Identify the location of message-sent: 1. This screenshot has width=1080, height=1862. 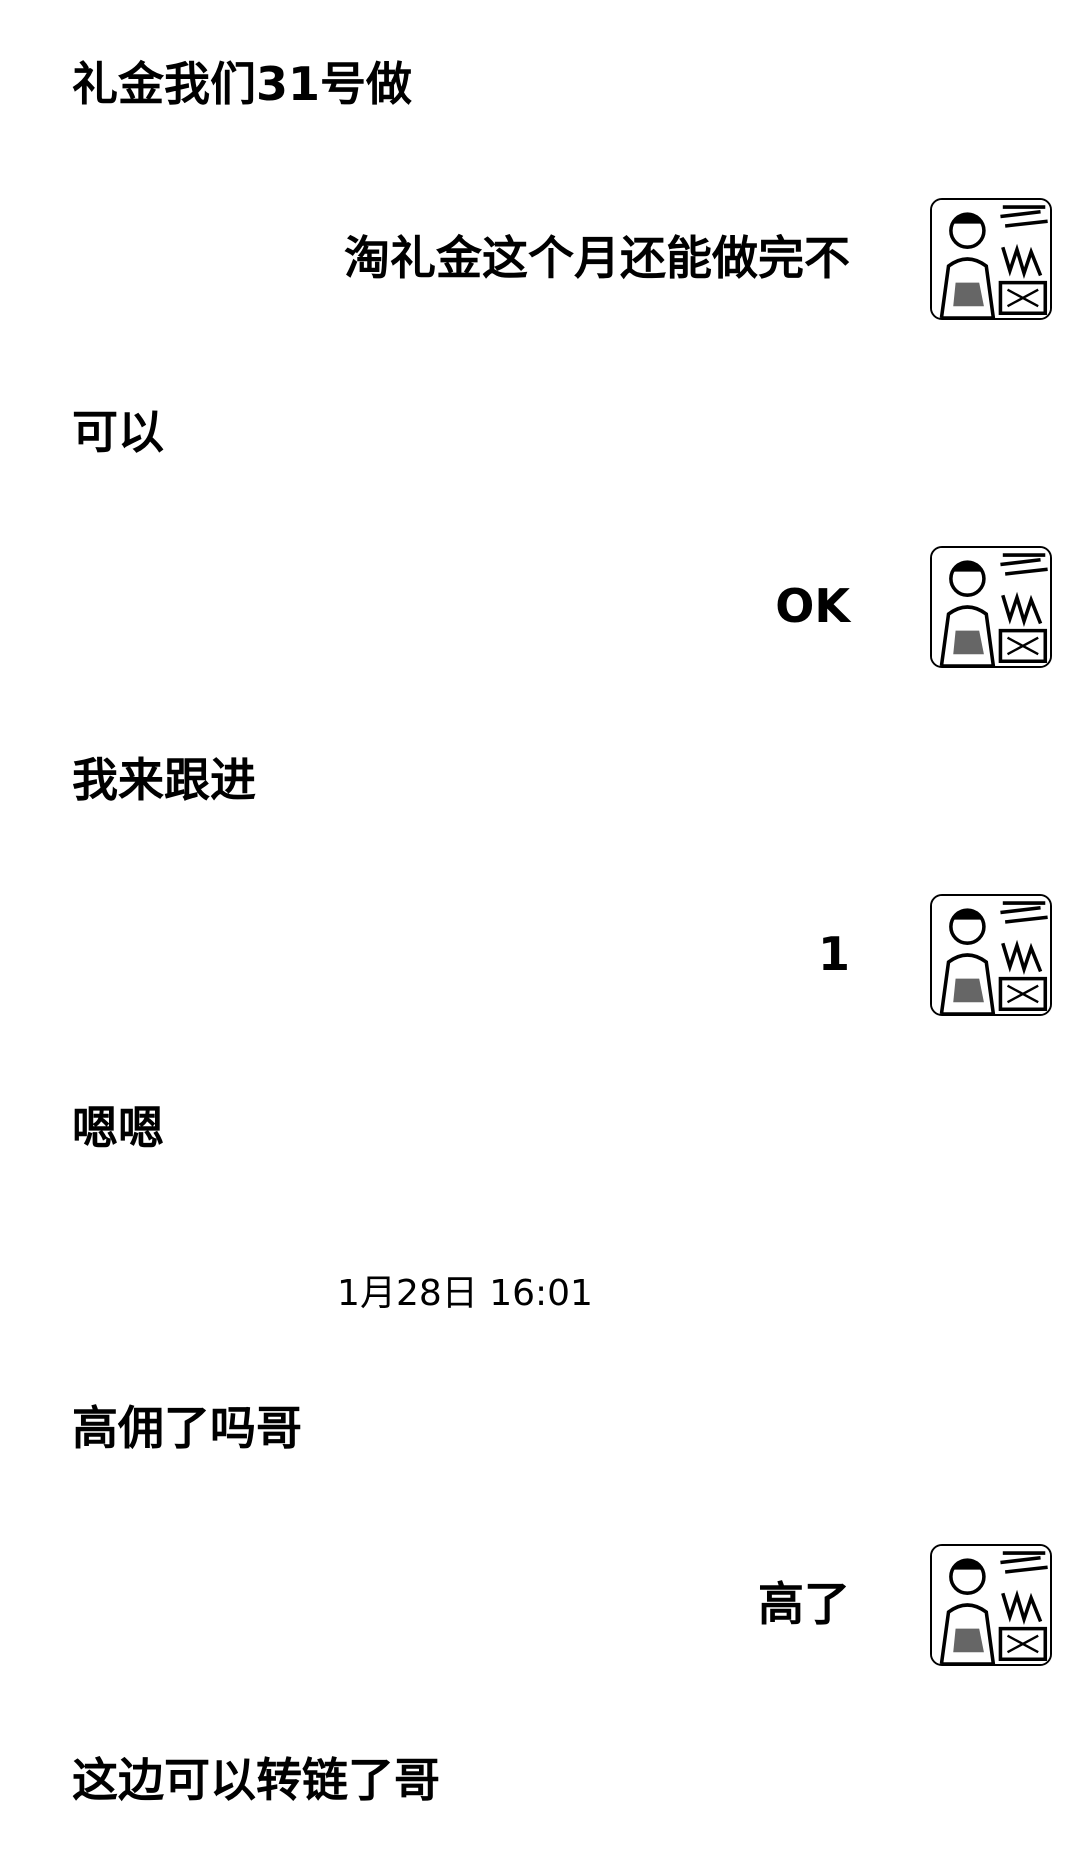
(834, 954).